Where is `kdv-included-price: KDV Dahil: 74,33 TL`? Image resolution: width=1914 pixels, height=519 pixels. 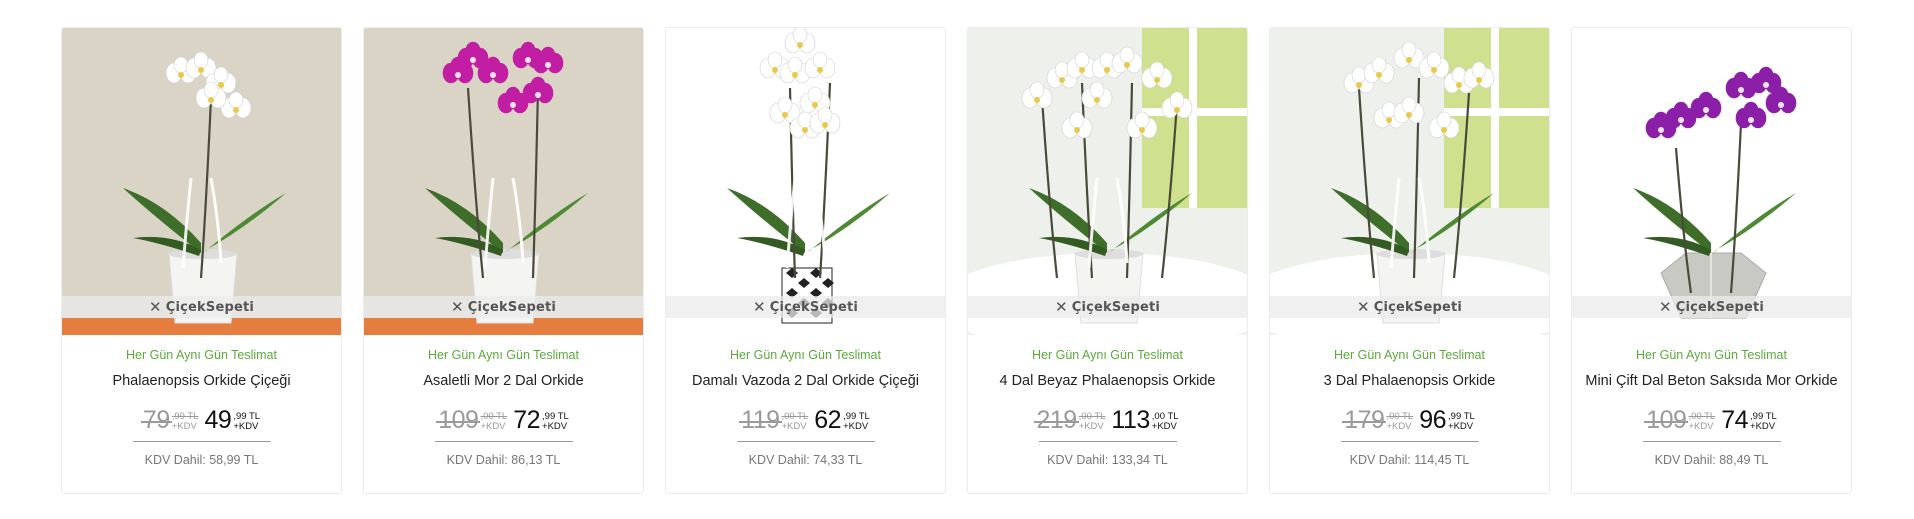 kdv-included-price: KDV Dahil: 74,33 TL is located at coordinates (805, 460).